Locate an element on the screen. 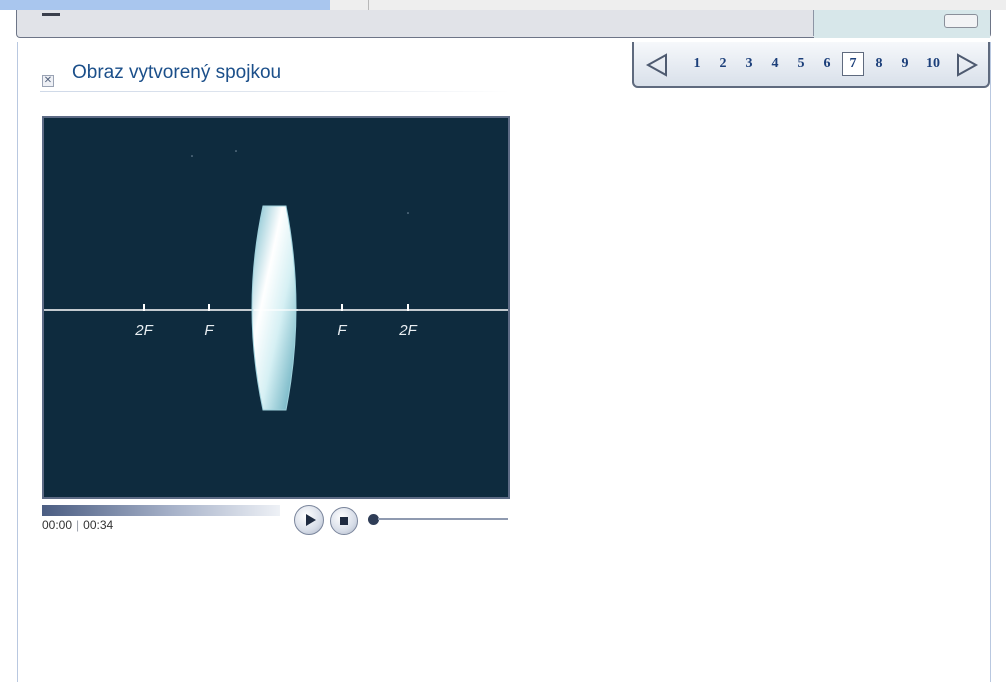  page-number-2: 2 is located at coordinates (723, 64).